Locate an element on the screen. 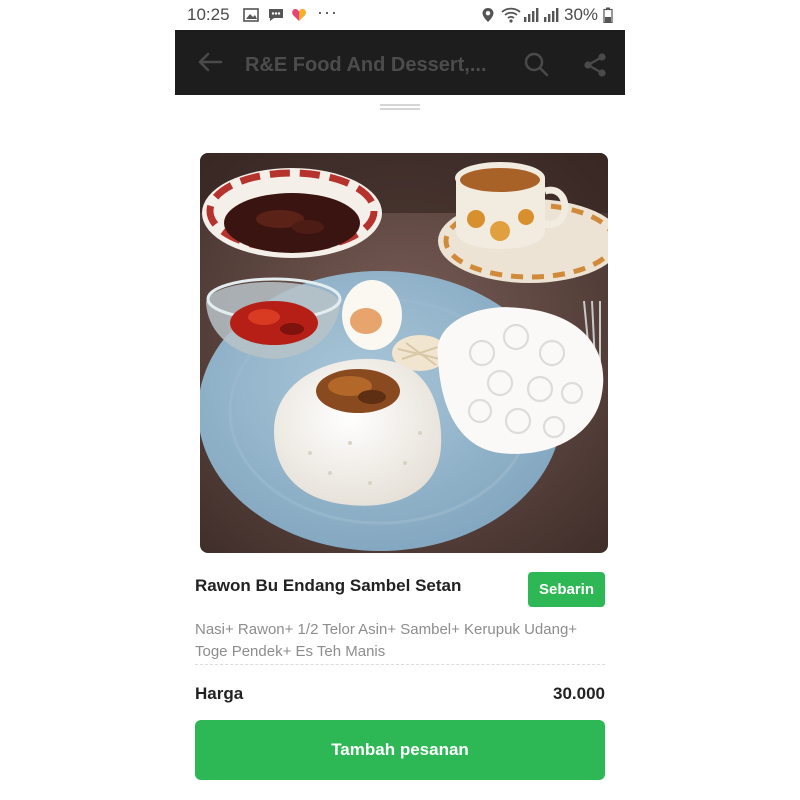 Image resolution: width=800 pixels, height=800 pixels. status-overflow: ··· is located at coordinates (327, 12).